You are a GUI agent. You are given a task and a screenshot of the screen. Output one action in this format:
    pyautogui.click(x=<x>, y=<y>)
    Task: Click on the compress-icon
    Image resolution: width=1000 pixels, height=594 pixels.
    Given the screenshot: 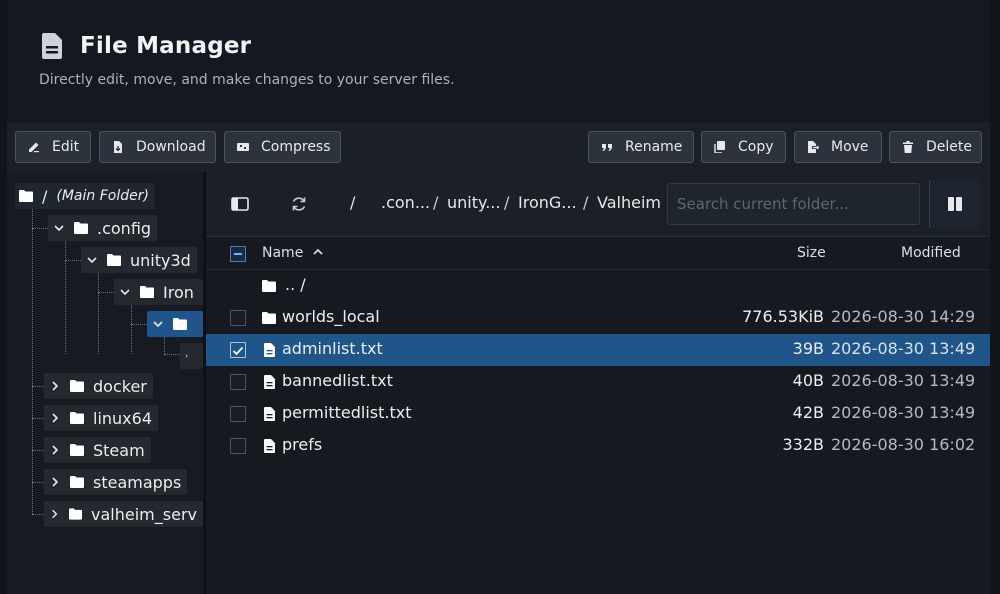 What is the action you would take?
    pyautogui.click(x=243, y=147)
    